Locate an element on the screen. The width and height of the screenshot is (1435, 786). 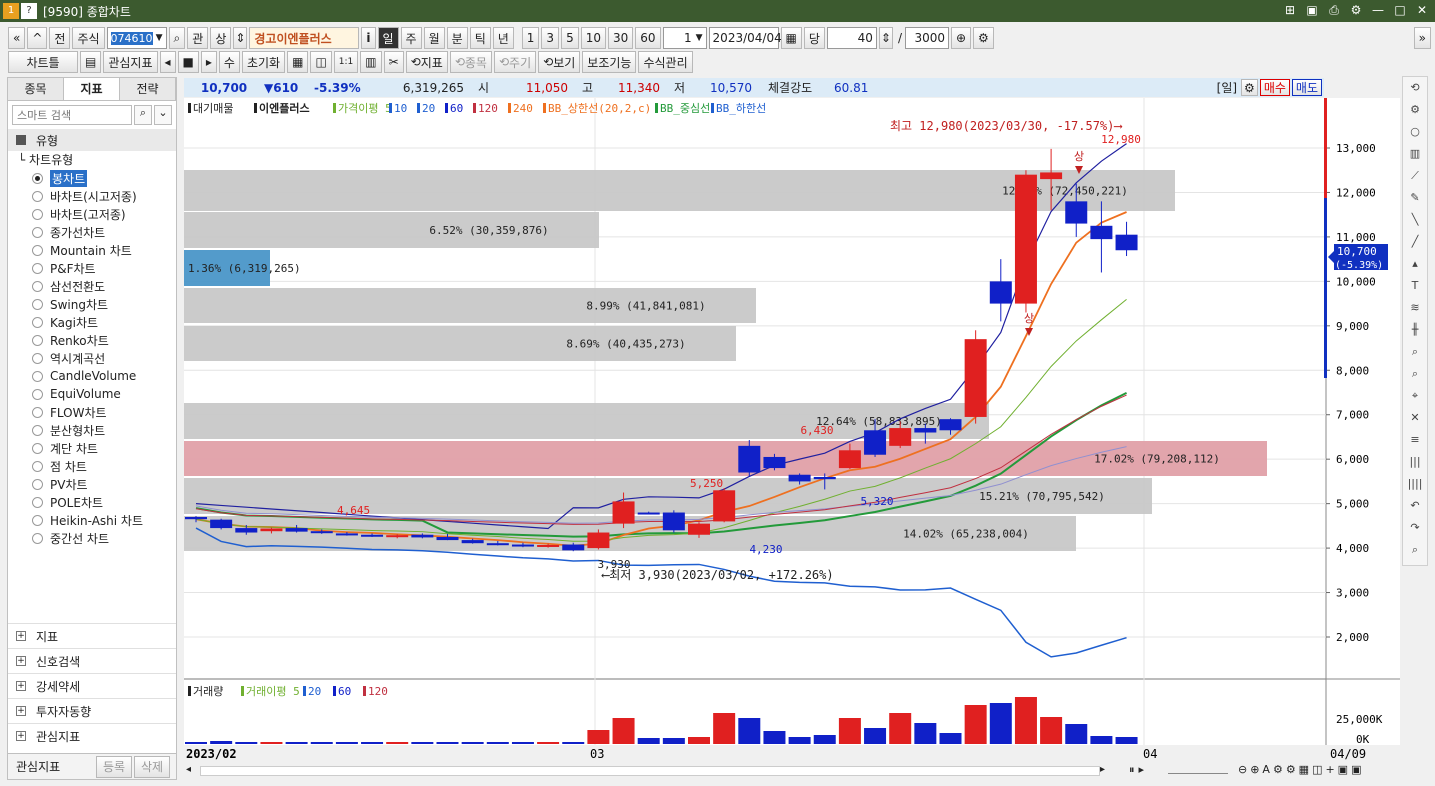
calendar-icon: ▦ is located at coordinates (791, 38).